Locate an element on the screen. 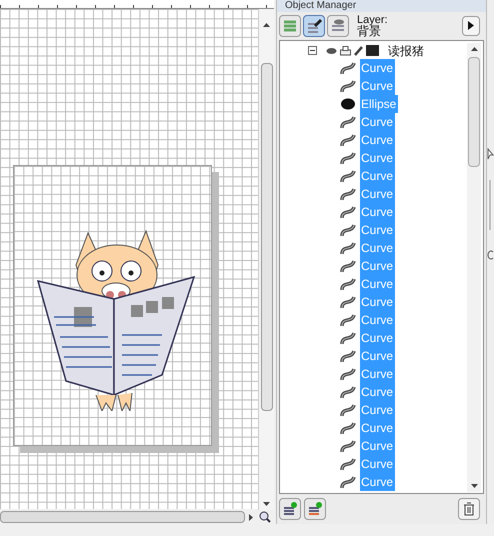 The width and height of the screenshot is (494, 536). collapse-toggle is located at coordinates (312, 51).